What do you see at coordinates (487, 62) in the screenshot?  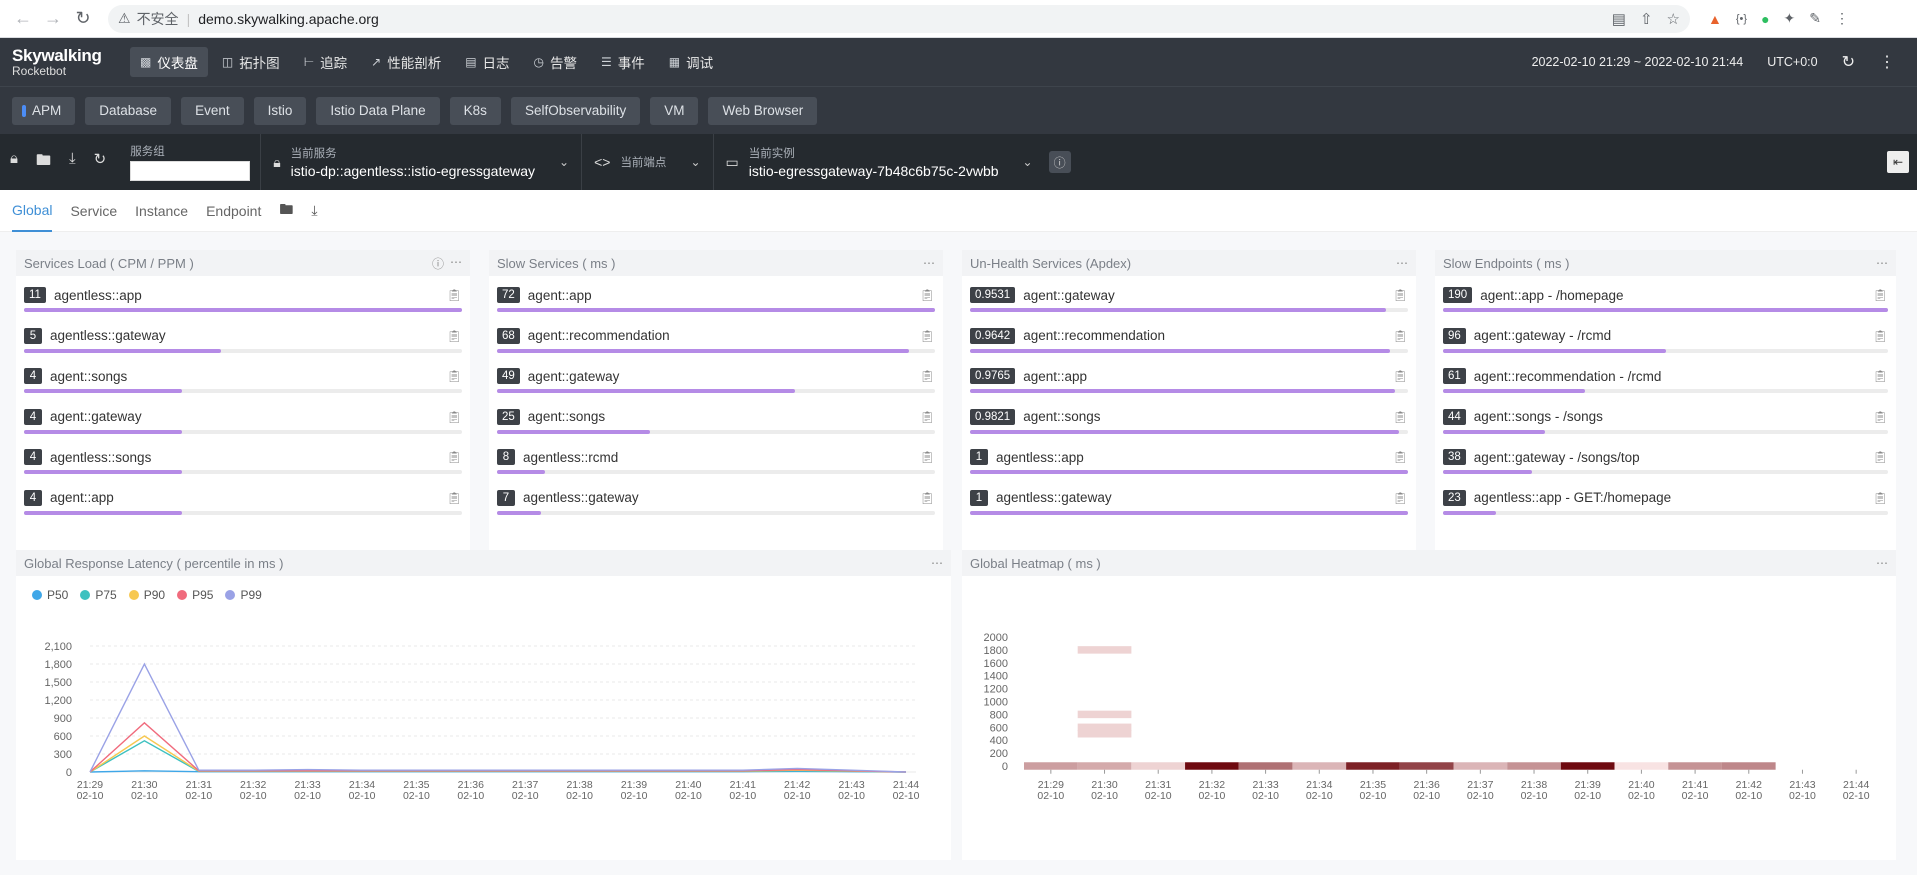 I see `nav-item-4: ▤ 日志` at bounding box center [487, 62].